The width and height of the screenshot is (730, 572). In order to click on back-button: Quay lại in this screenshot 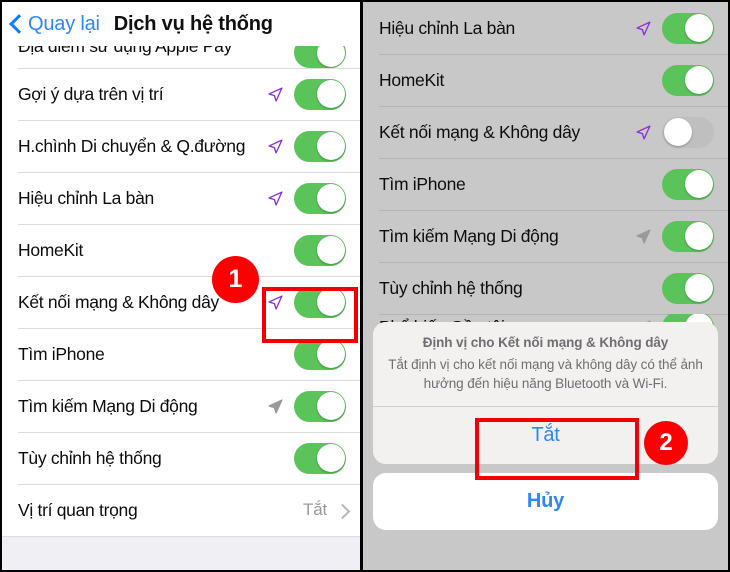, I will do `click(55, 24)`.